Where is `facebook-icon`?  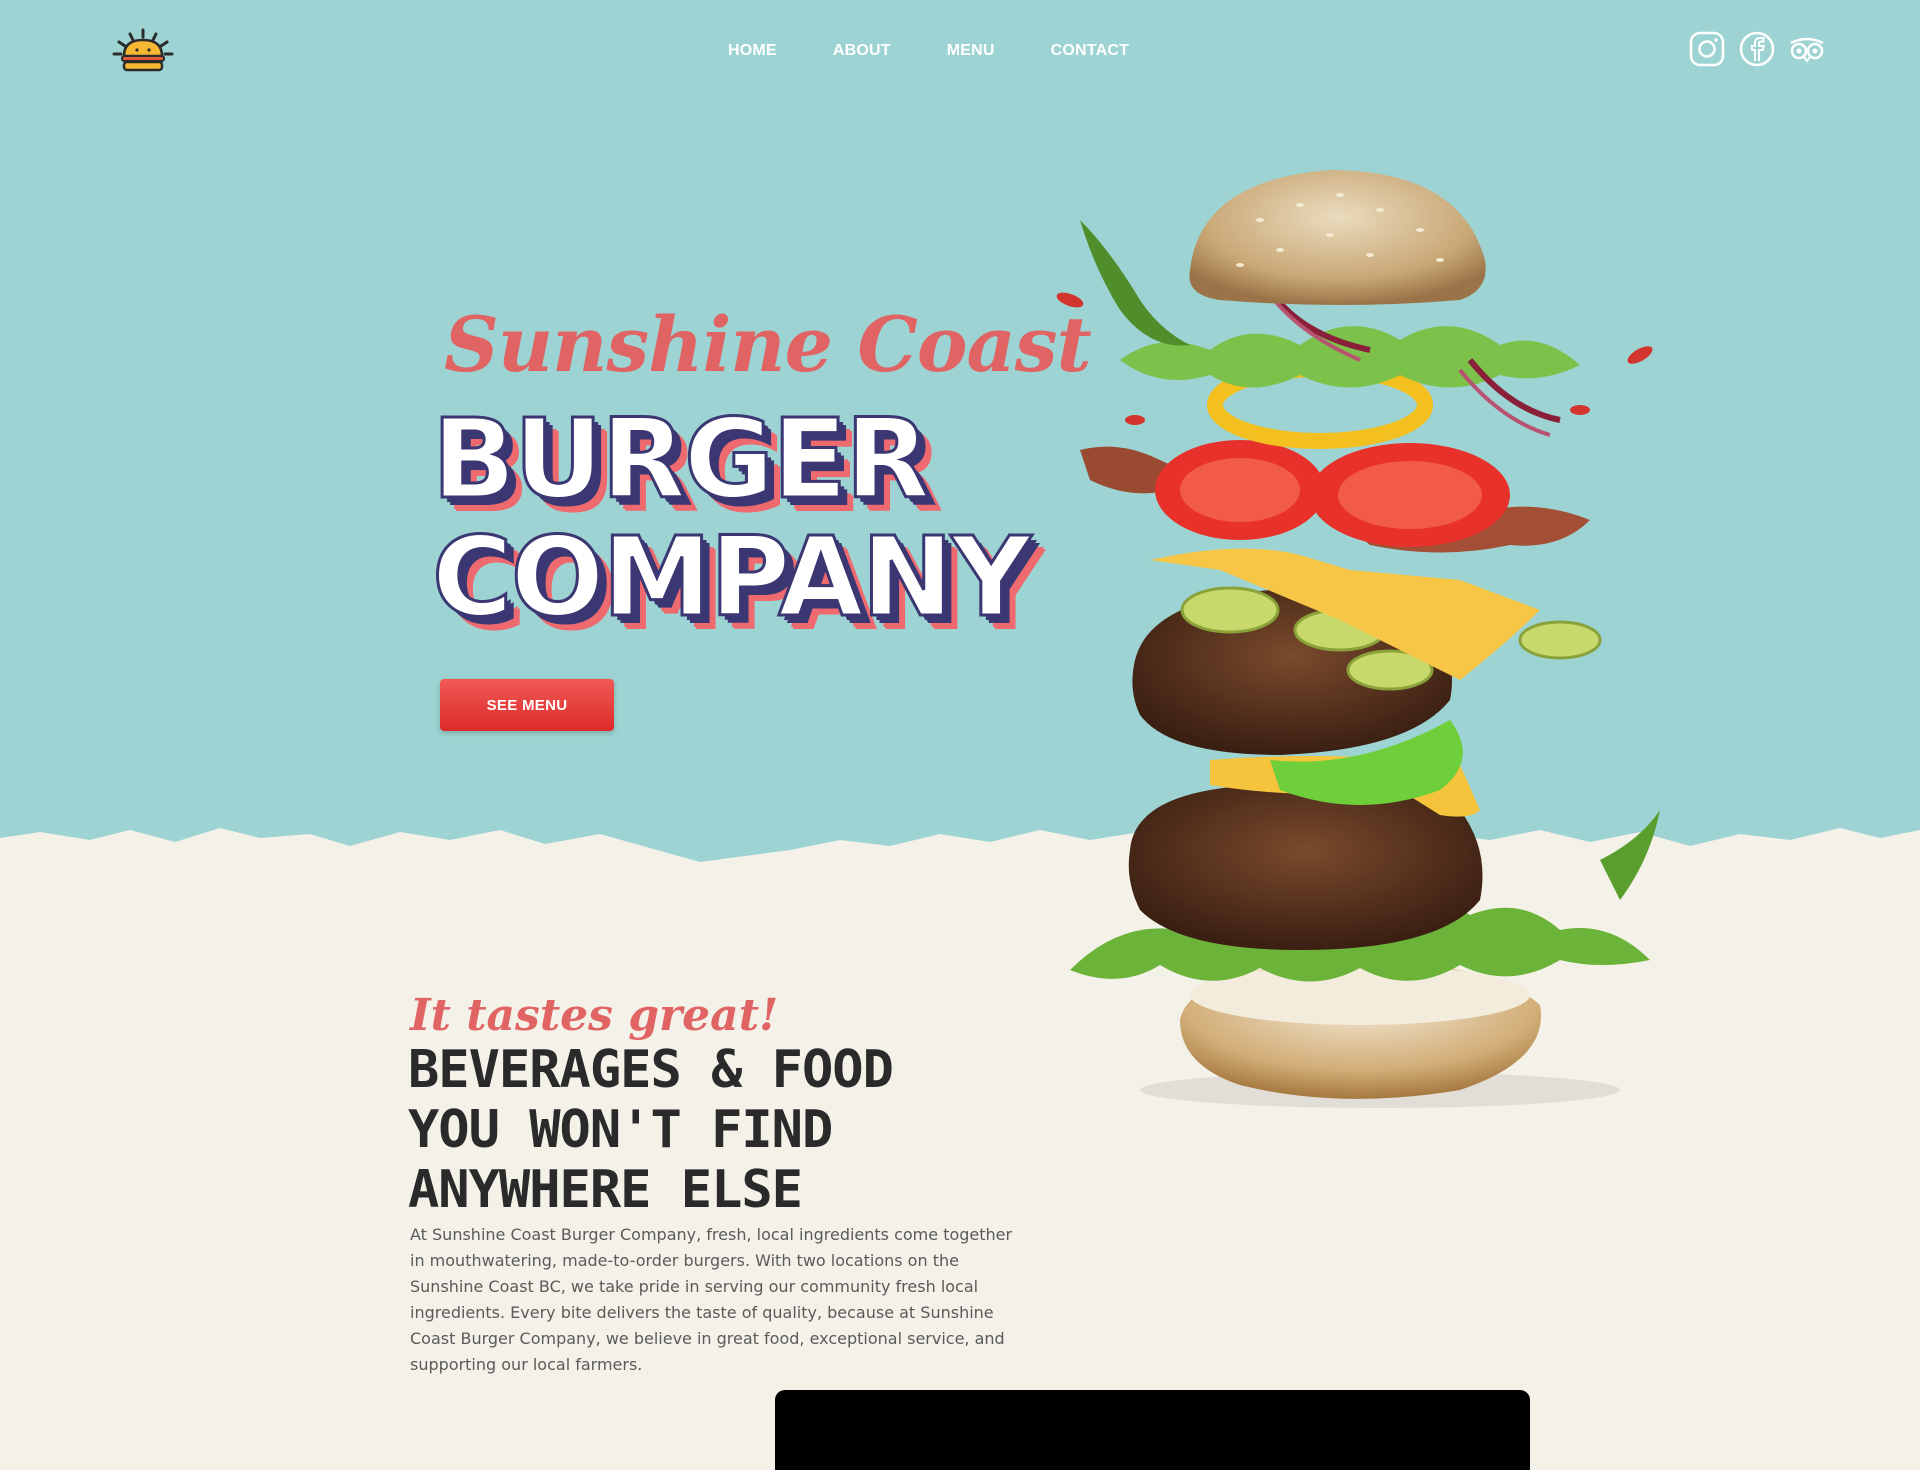
facebook-icon is located at coordinates (1757, 49).